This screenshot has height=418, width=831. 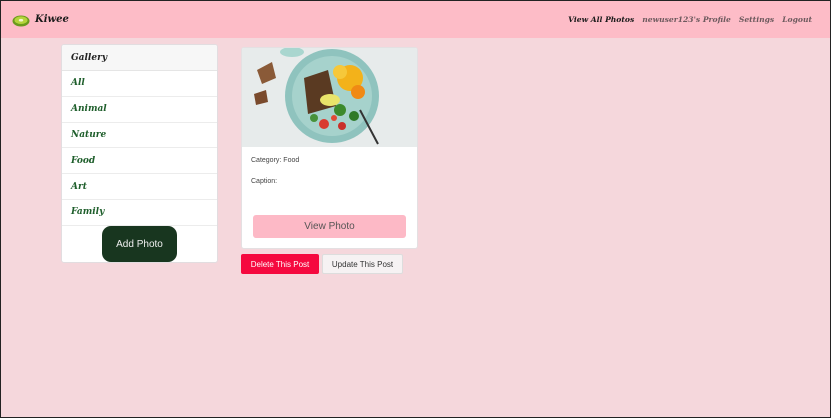 I want to click on post-caption: Caption:, so click(x=264, y=181).